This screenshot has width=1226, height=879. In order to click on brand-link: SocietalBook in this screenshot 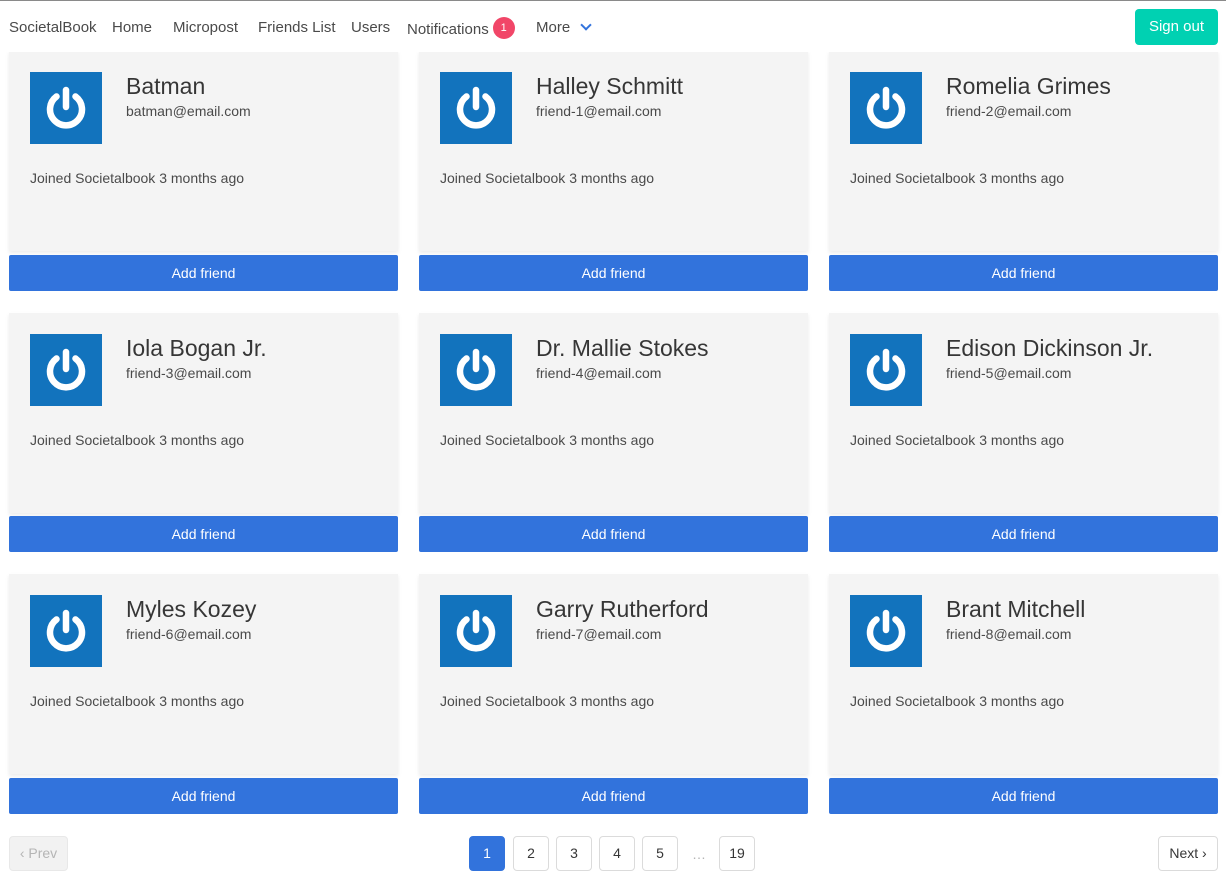, I will do `click(53, 27)`.